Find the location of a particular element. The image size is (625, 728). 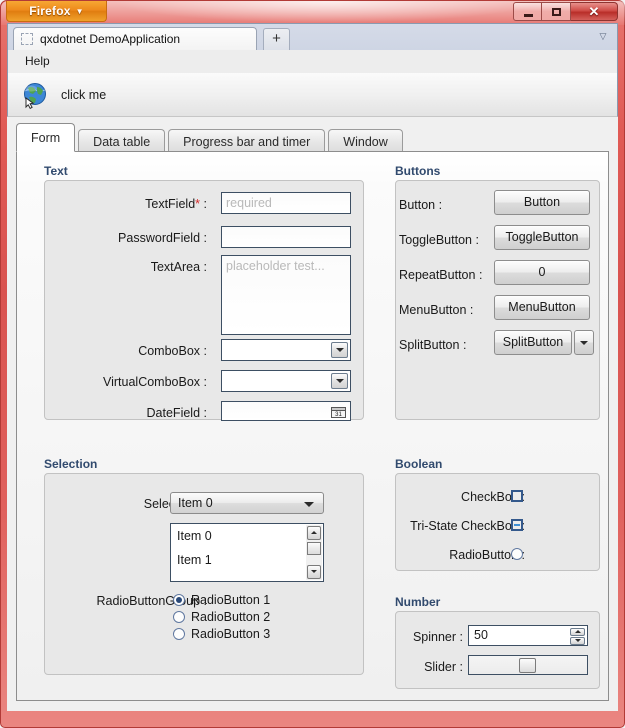

combobox-control is located at coordinates (286, 350).